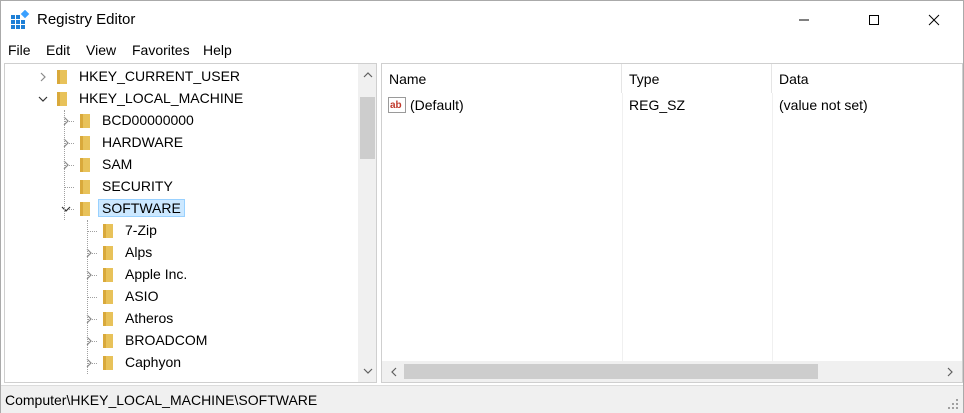 The image size is (964, 413). Describe the element at coordinates (180, 297) in the screenshot. I see `tree-item: ASIO` at that location.